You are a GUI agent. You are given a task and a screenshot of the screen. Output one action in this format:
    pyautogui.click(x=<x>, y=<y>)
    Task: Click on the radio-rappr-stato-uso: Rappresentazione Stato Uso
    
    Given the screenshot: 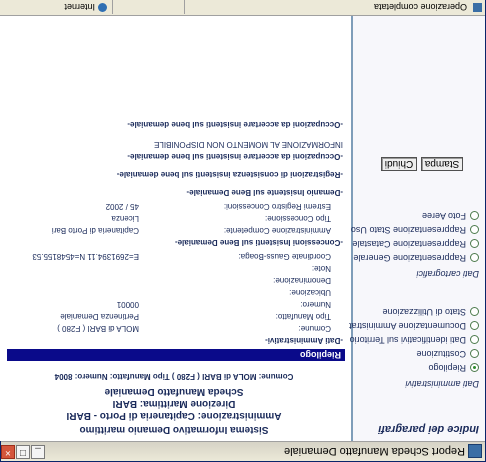 What is the action you would take?
    pyautogui.click(x=415, y=229)
    